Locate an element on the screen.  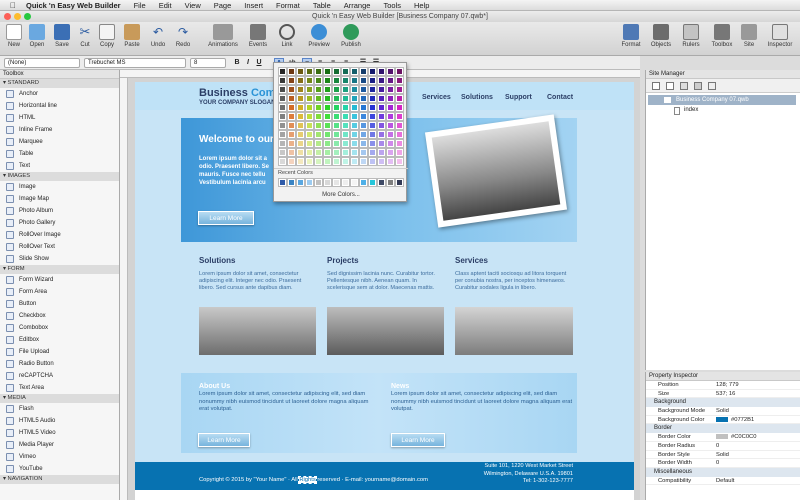
format-button: Format is located at coordinates (631, 36).